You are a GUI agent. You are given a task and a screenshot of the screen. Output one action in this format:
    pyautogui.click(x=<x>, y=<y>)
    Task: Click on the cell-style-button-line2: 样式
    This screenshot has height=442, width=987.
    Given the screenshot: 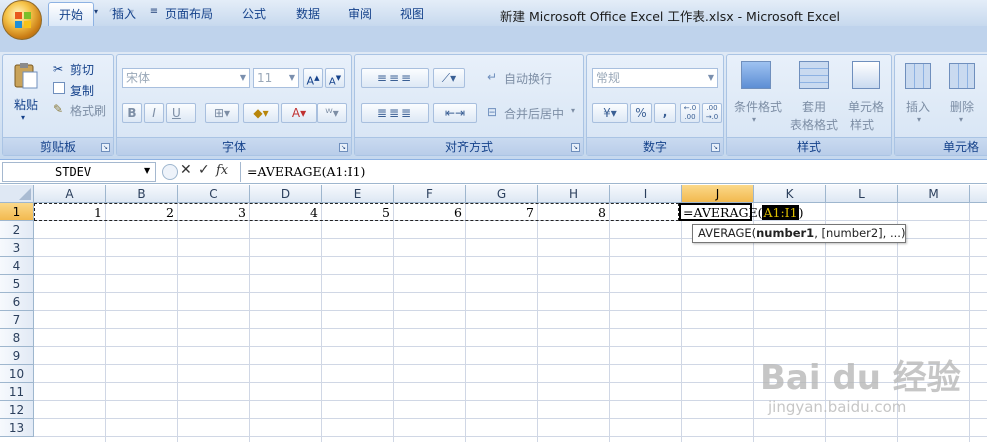 What is the action you would take?
    pyautogui.click(x=862, y=124)
    